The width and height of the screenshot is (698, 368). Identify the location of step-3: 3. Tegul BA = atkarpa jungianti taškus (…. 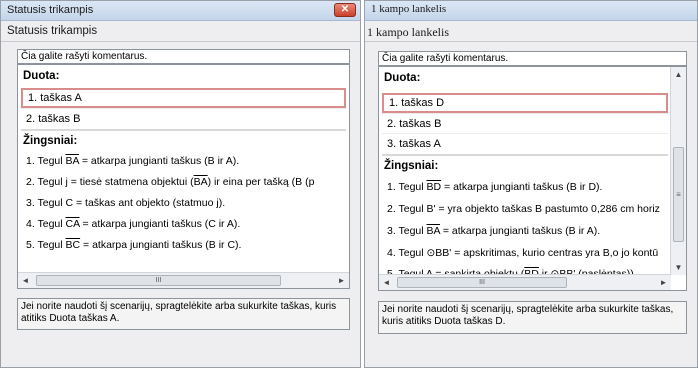
(494, 231).